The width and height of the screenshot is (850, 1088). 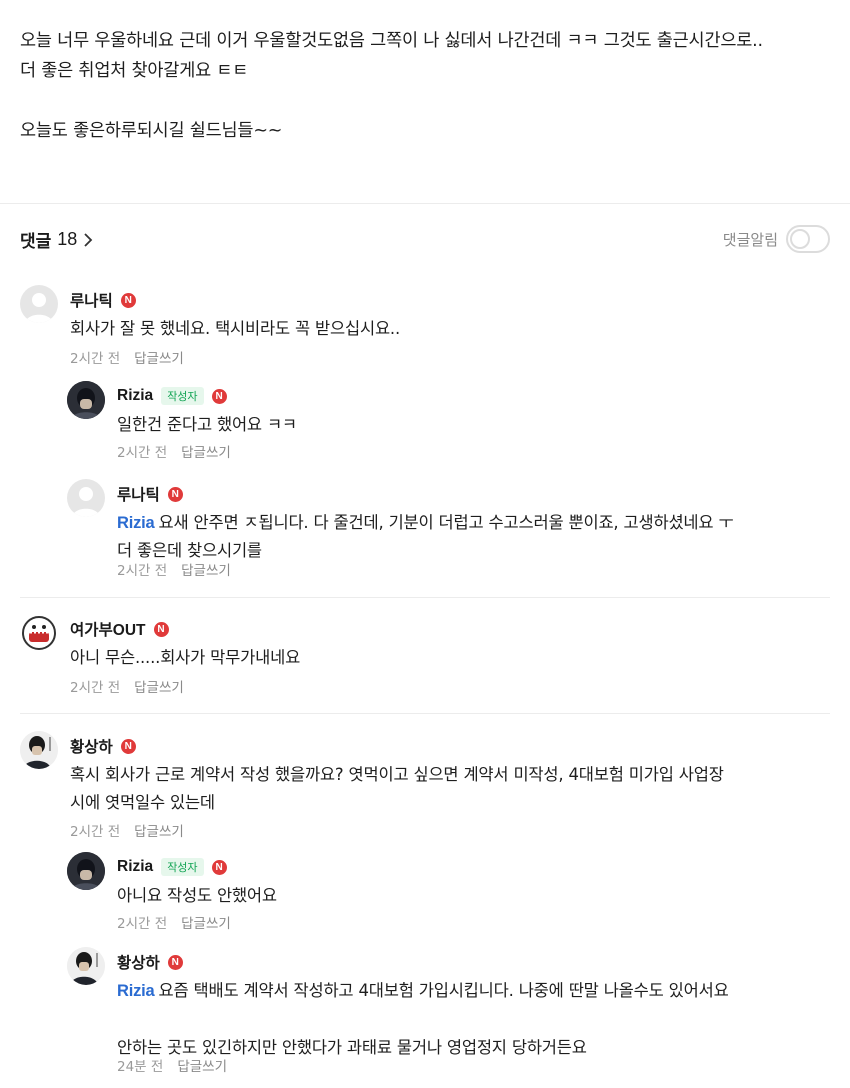 I want to click on comment-text: 회사가 잘 못 했네요. 택시비라도 꼭 받으십시요.., so click(x=235, y=328).